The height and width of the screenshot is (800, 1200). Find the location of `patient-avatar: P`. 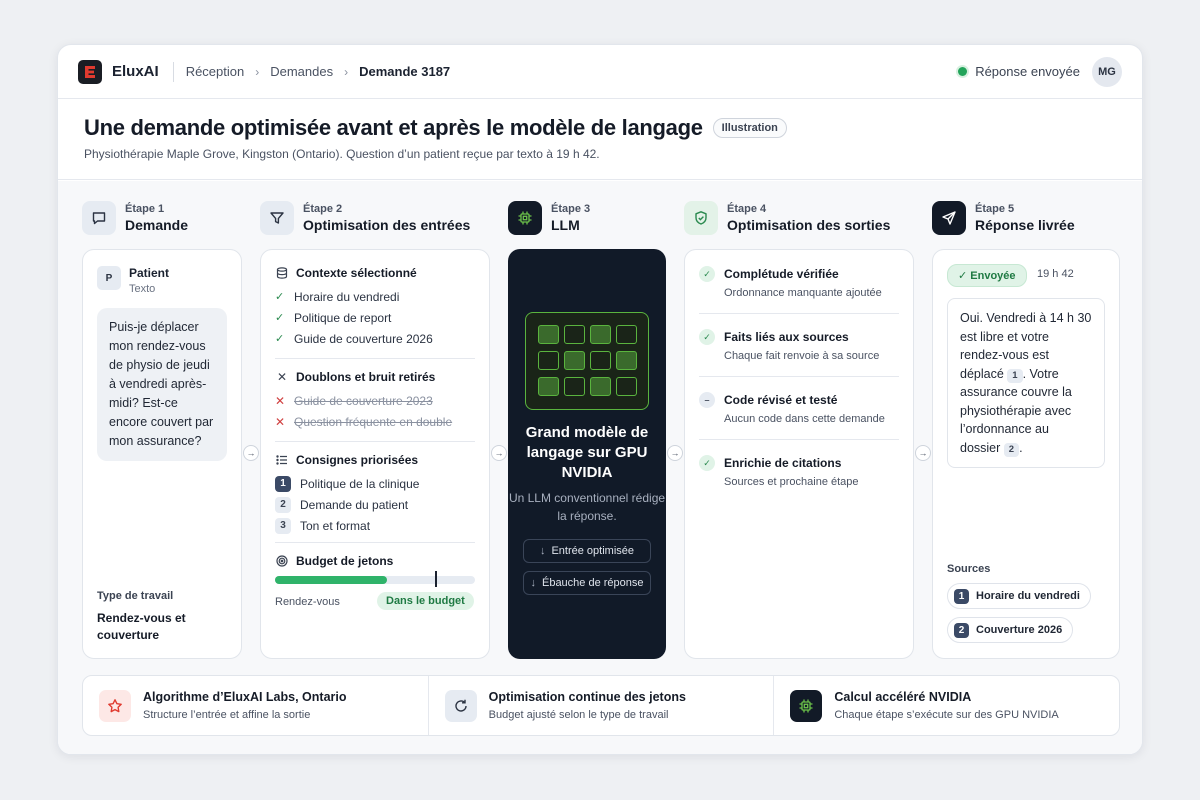

patient-avatar: P is located at coordinates (109, 278).